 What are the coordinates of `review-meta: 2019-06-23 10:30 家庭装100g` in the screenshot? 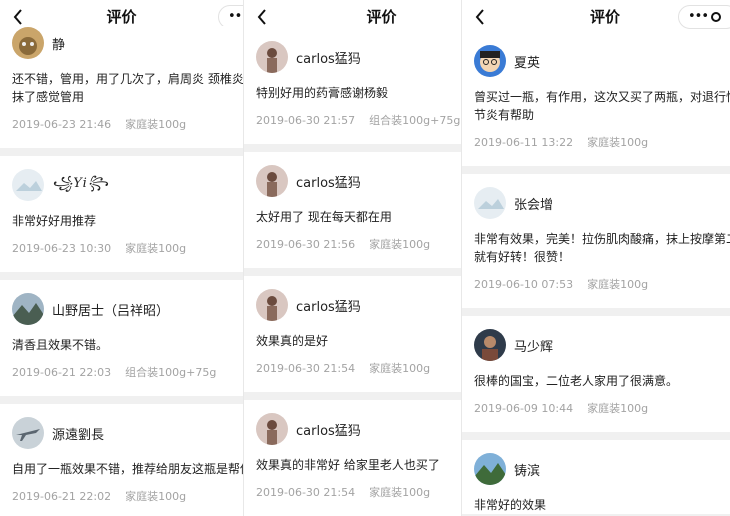 It's located at (121, 256).